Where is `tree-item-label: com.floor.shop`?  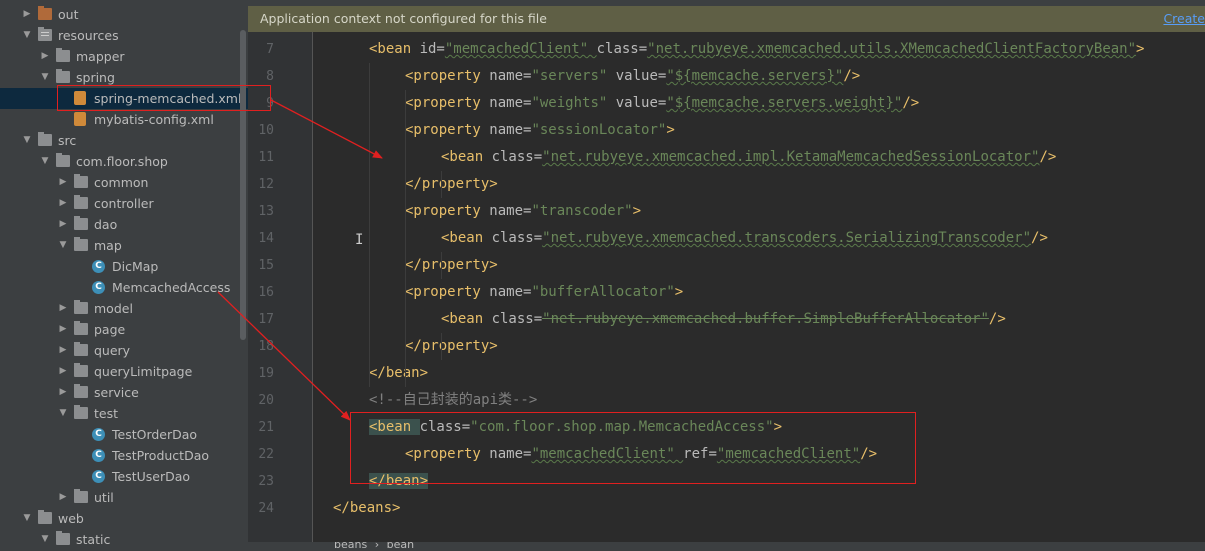
tree-item-label: com.floor.shop is located at coordinates (122, 161).